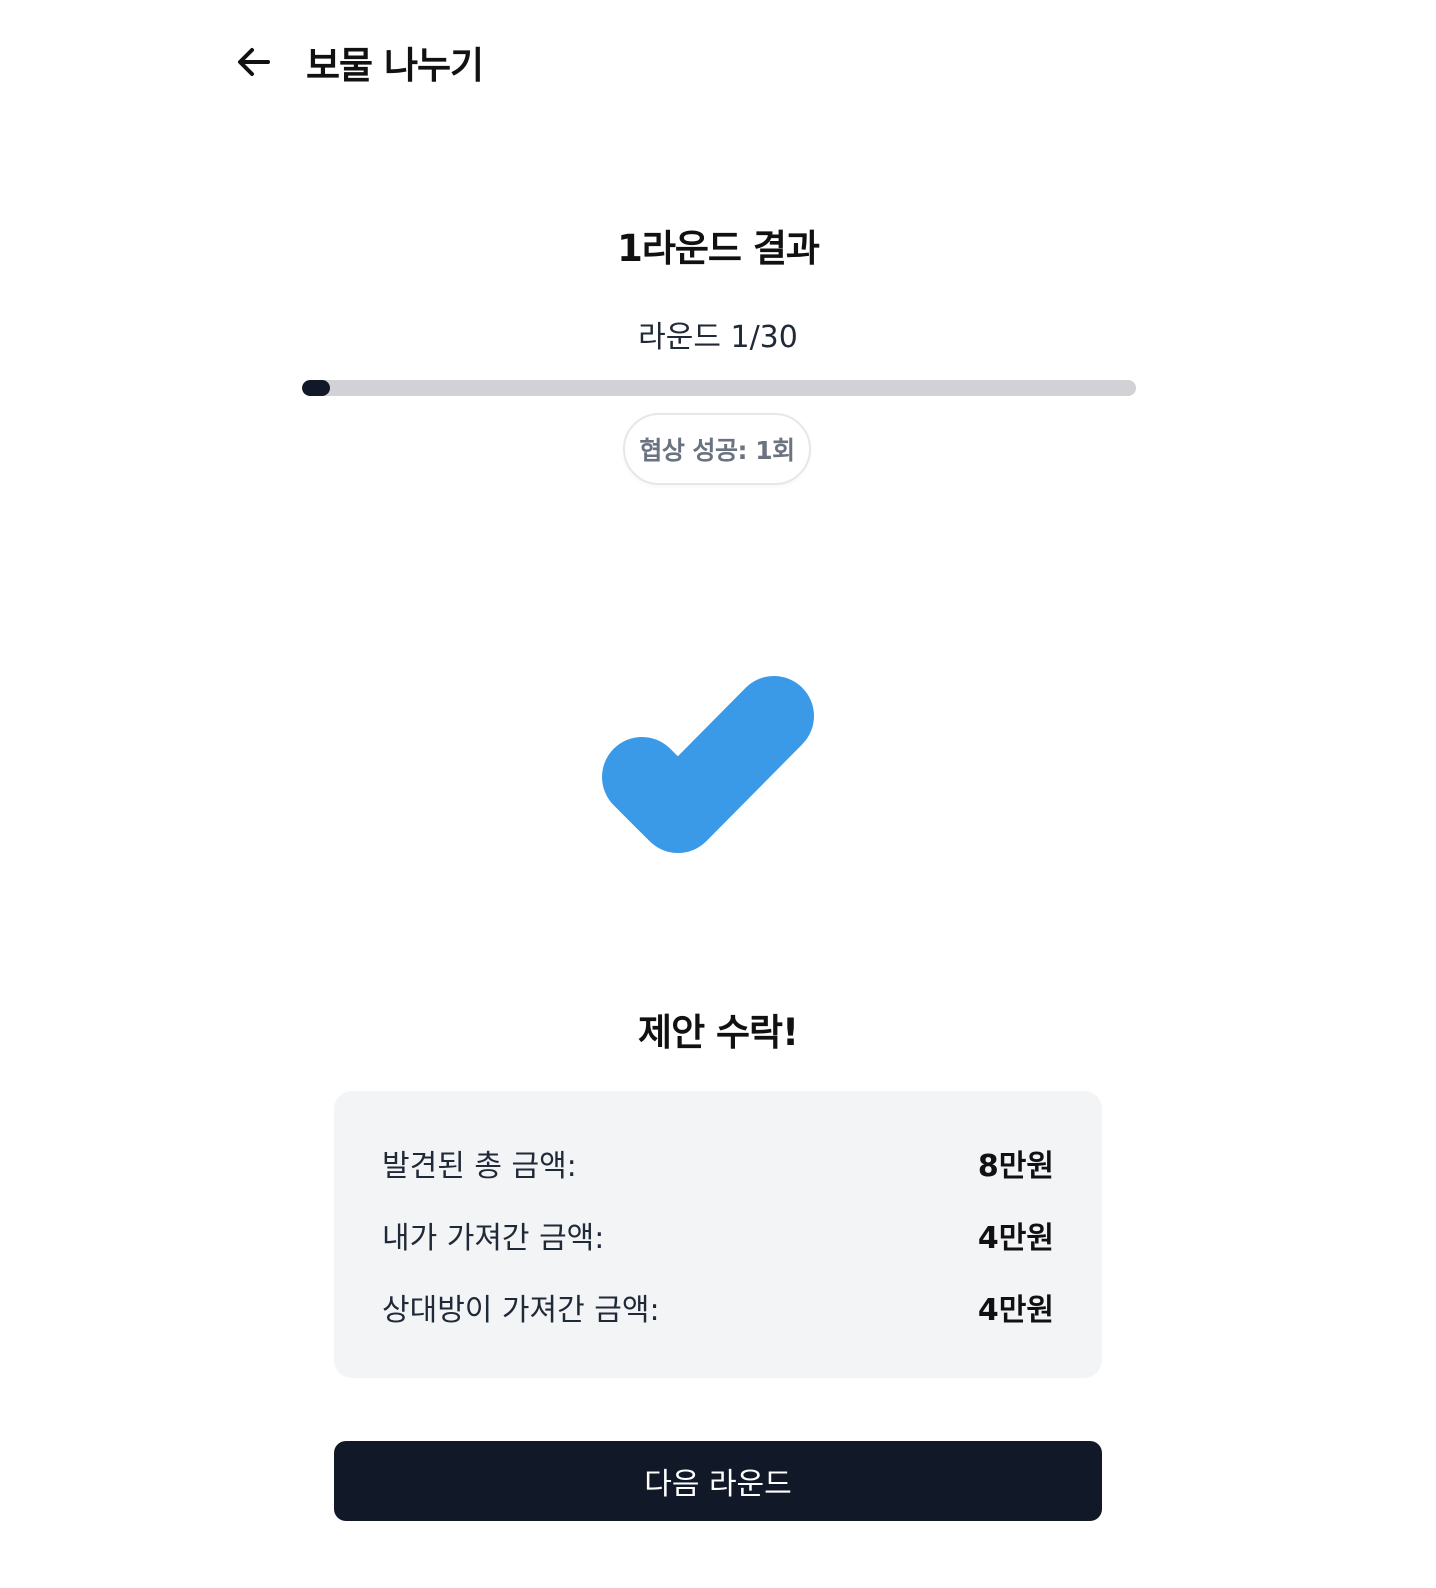  Describe the element at coordinates (719, 388) in the screenshot. I see `round-progress-bar` at that location.